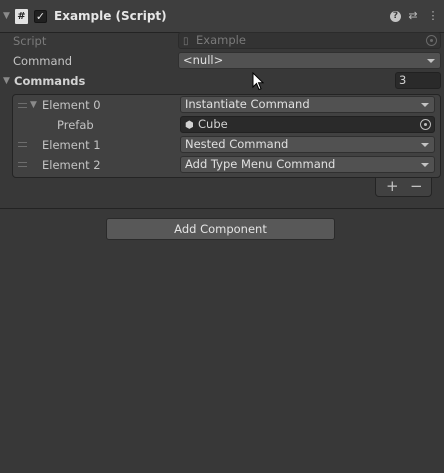 The width and height of the screenshot is (444, 473). What do you see at coordinates (260, 164) in the screenshot?
I see `element-2-value: Add Type Menu Command` at bounding box center [260, 164].